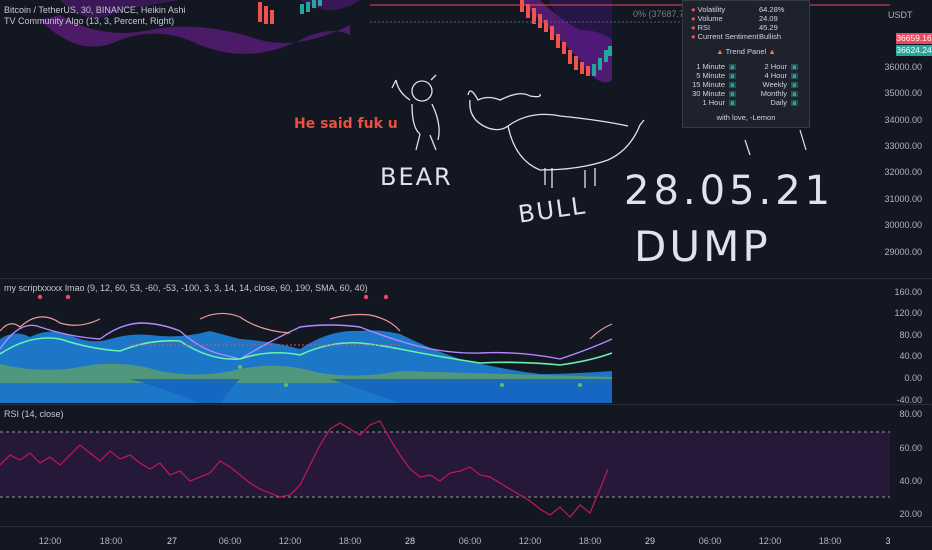 The width and height of the screenshot is (932, 550). What do you see at coordinates (903, 252) in the screenshot?
I see `price-axis-label: 29000.00` at bounding box center [903, 252].